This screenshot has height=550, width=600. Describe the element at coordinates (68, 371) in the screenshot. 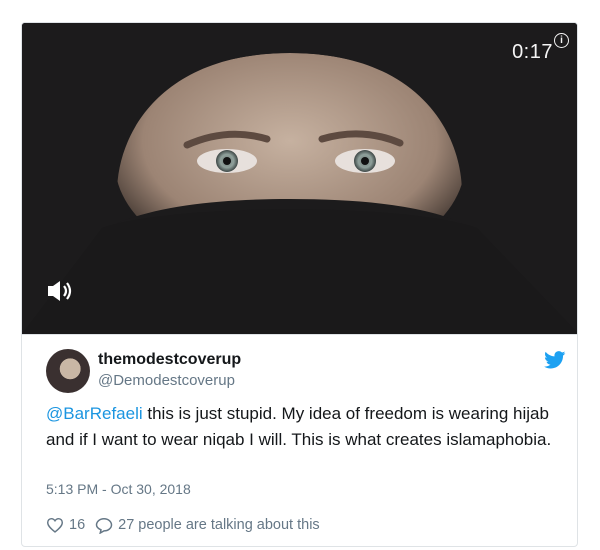

I see `avatar` at that location.